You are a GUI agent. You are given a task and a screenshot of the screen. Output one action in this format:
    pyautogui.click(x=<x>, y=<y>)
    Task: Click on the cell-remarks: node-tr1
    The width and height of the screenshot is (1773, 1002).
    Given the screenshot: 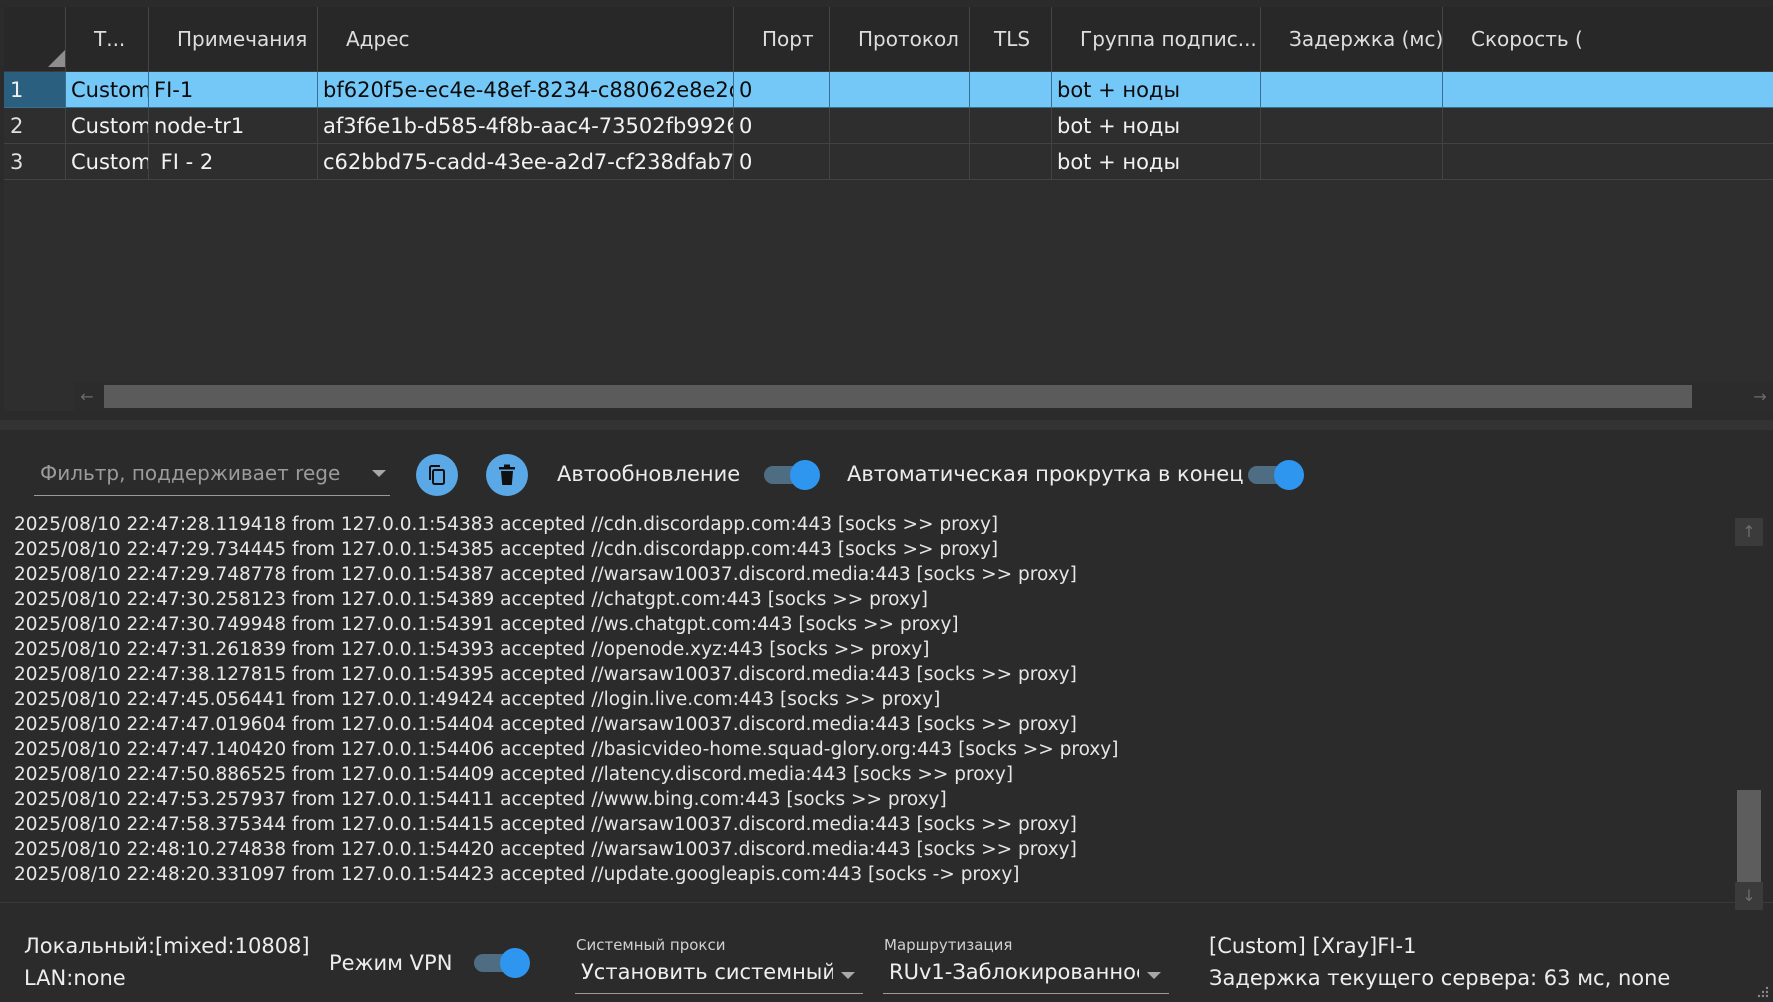 What is the action you would take?
    pyautogui.click(x=233, y=126)
    